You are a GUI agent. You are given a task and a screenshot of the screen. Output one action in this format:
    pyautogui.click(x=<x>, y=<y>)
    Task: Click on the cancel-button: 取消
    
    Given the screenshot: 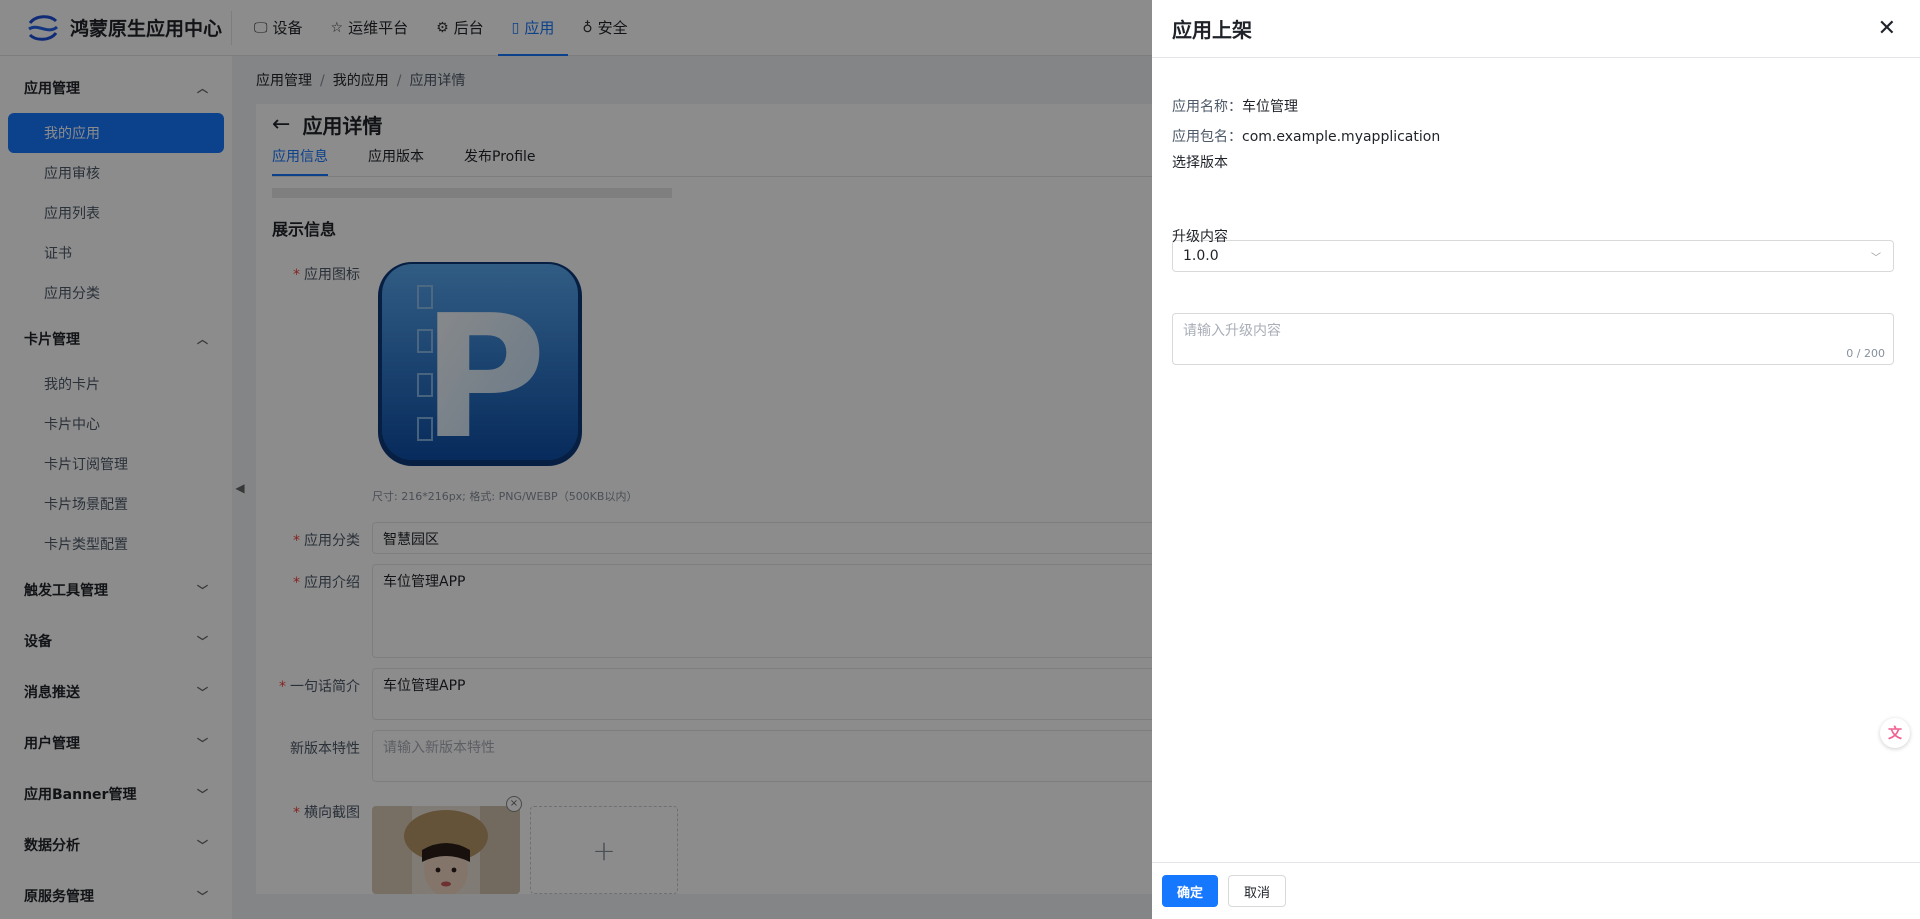 What is the action you would take?
    pyautogui.click(x=1257, y=891)
    